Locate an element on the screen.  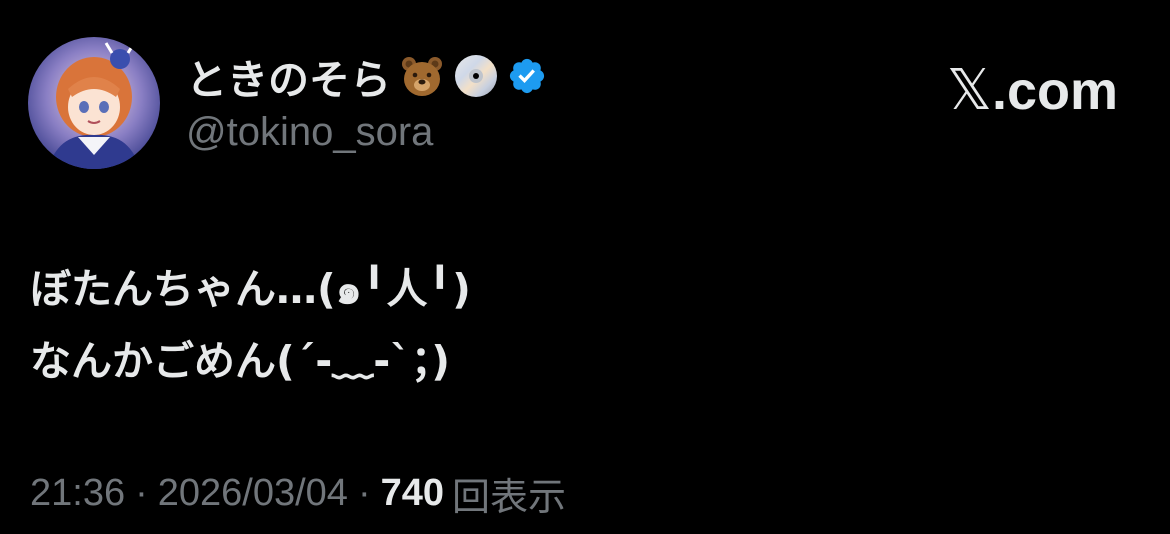
avatar is located at coordinates (94, 103).